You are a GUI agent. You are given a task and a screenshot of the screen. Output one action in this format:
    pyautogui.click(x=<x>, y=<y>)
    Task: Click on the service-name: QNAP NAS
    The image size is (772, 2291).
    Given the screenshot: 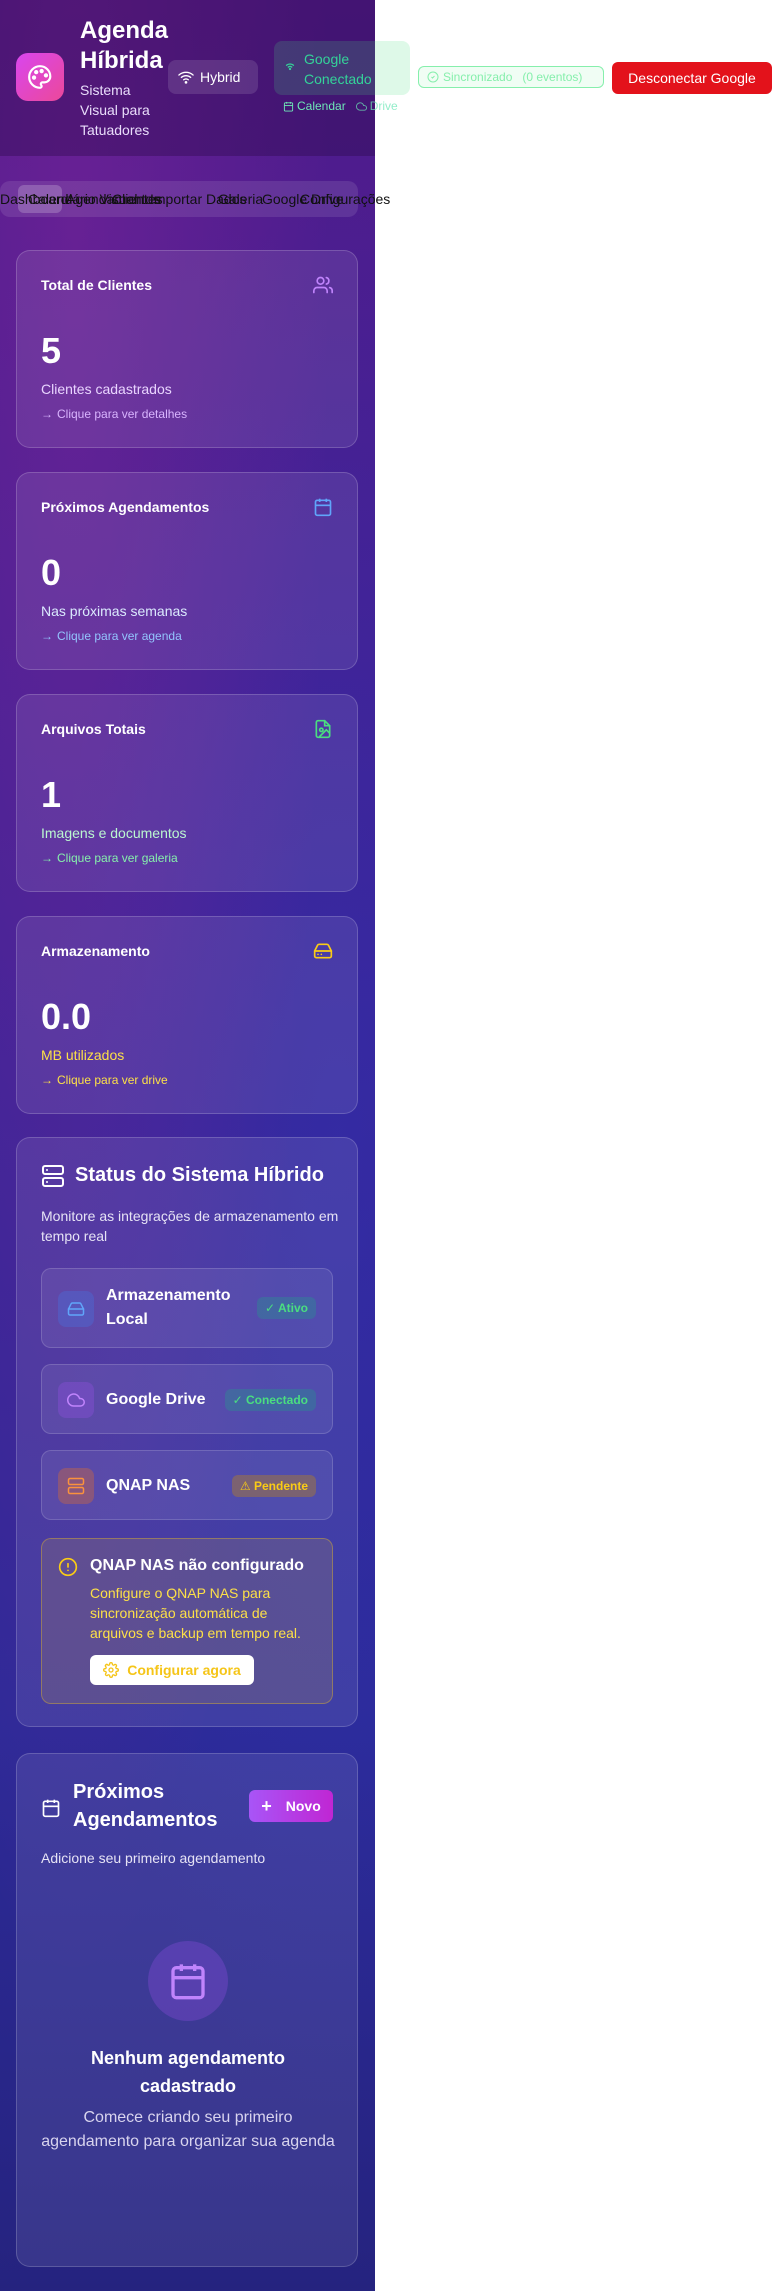 What is the action you would take?
    pyautogui.click(x=148, y=1485)
    